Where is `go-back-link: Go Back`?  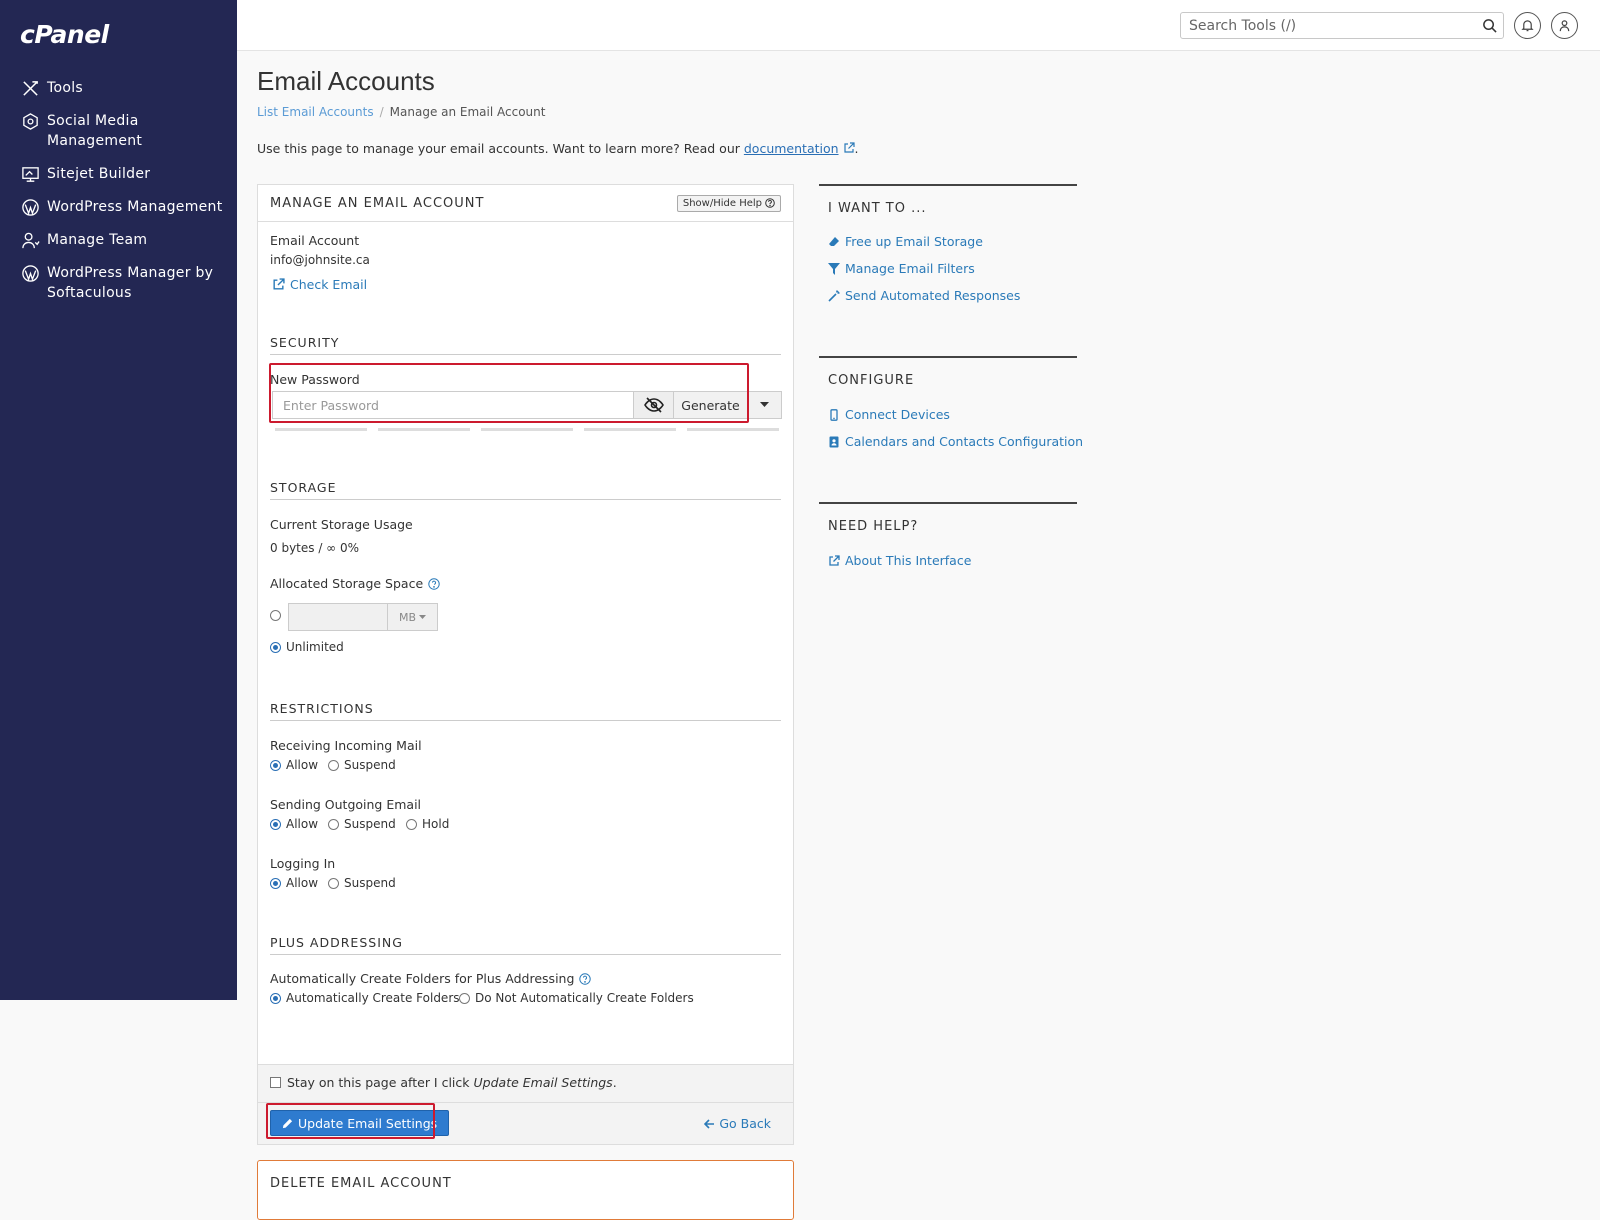
go-back-link: Go Back is located at coordinates (737, 1123).